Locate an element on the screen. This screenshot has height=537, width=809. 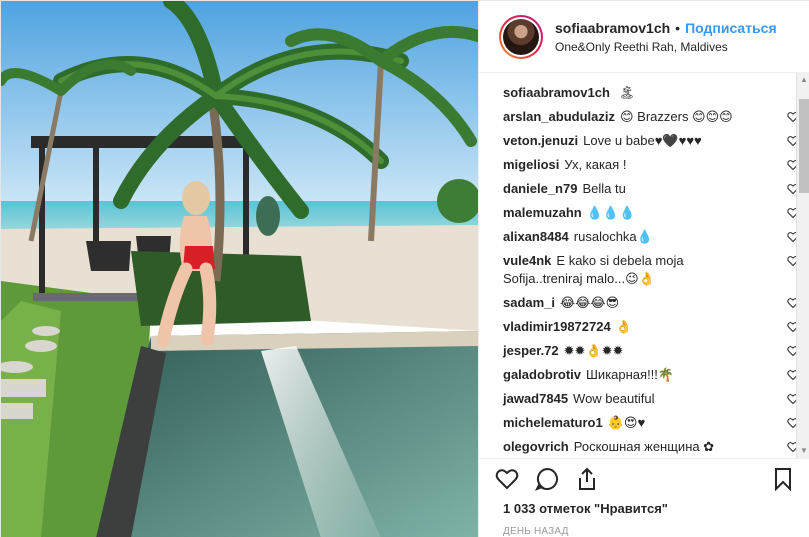
comment-username: michelematuro1 is located at coordinates (553, 422).